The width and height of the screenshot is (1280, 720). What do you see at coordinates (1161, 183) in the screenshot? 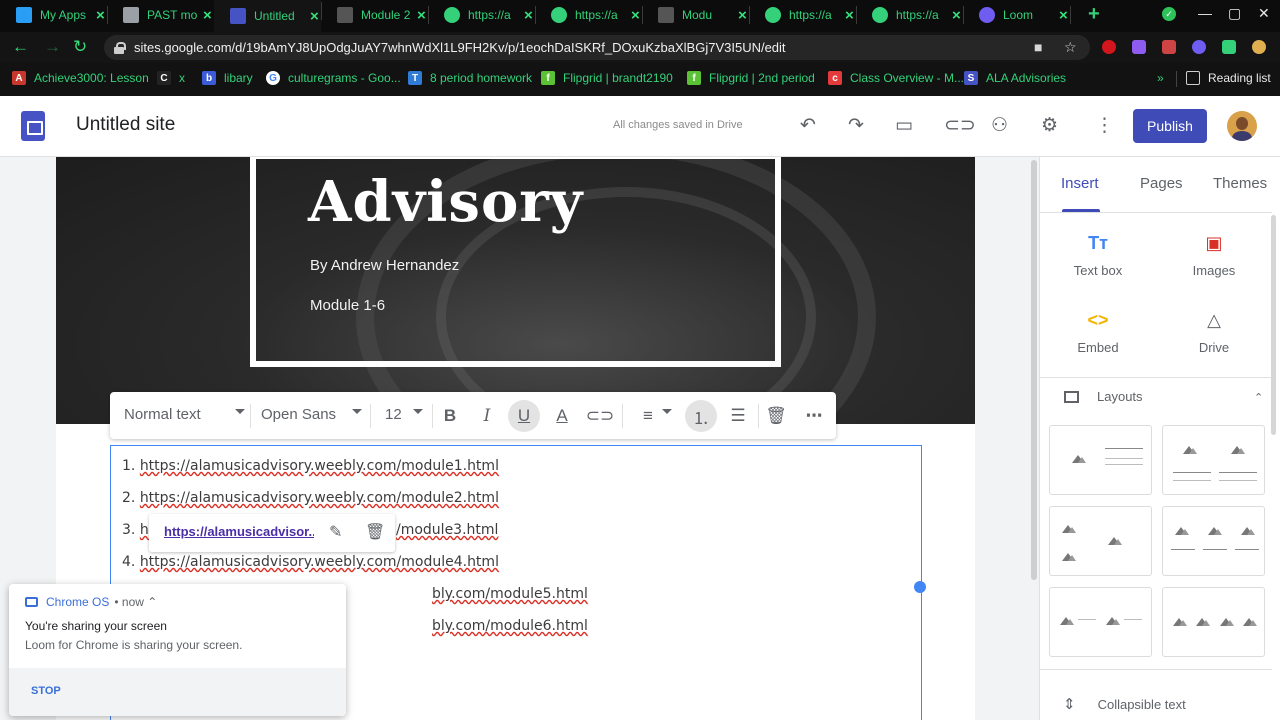
I see `tab-pages: Pages` at bounding box center [1161, 183].